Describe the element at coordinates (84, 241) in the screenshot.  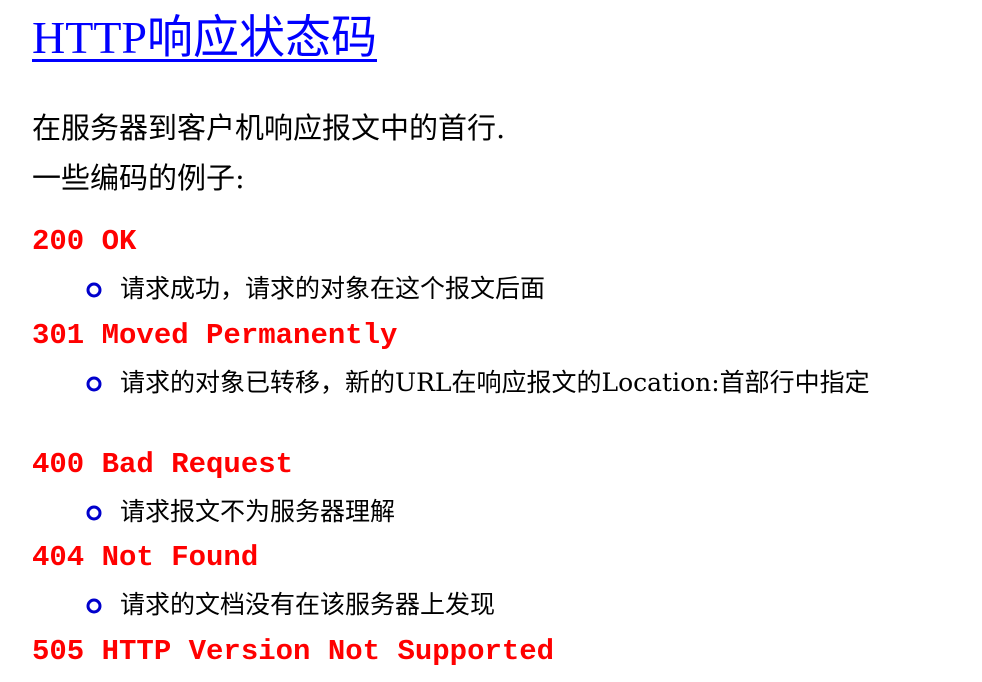
I see `status-code-200: 200 OK` at that location.